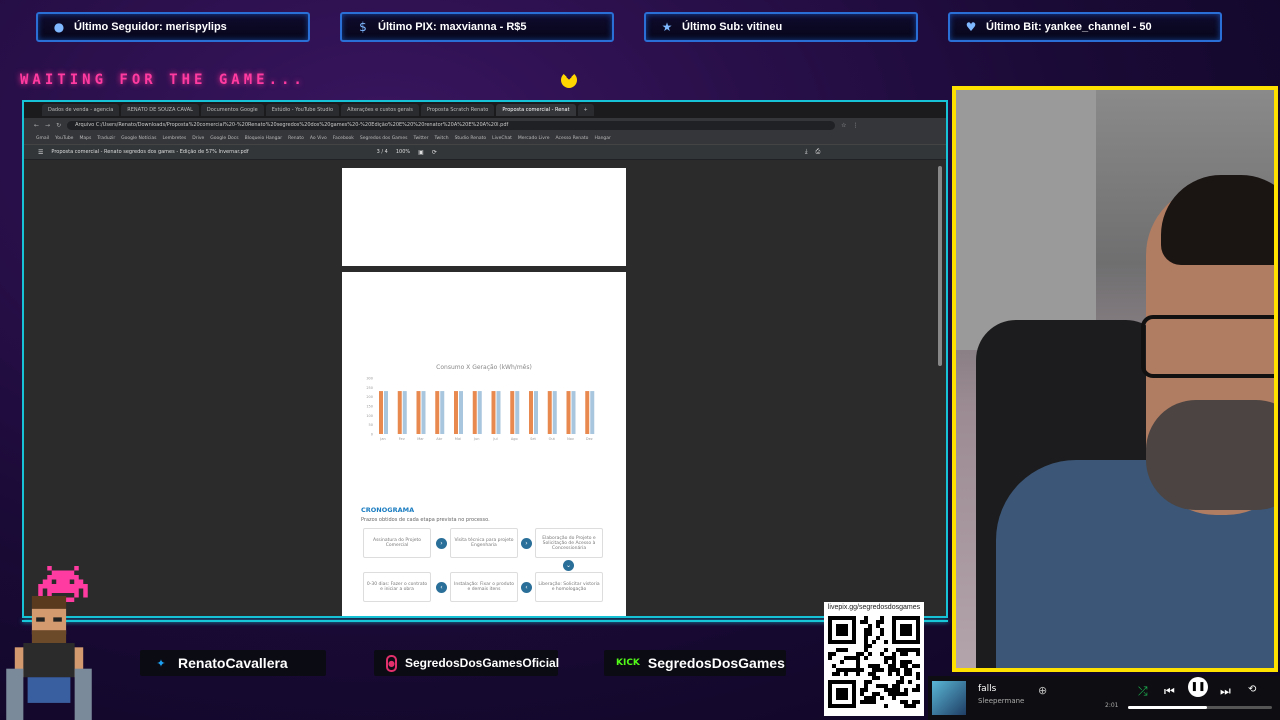 Image resolution: width=1280 pixels, height=720 pixels. Describe the element at coordinates (818, 152) in the screenshot. I see `print-icon: ⎙` at that location.